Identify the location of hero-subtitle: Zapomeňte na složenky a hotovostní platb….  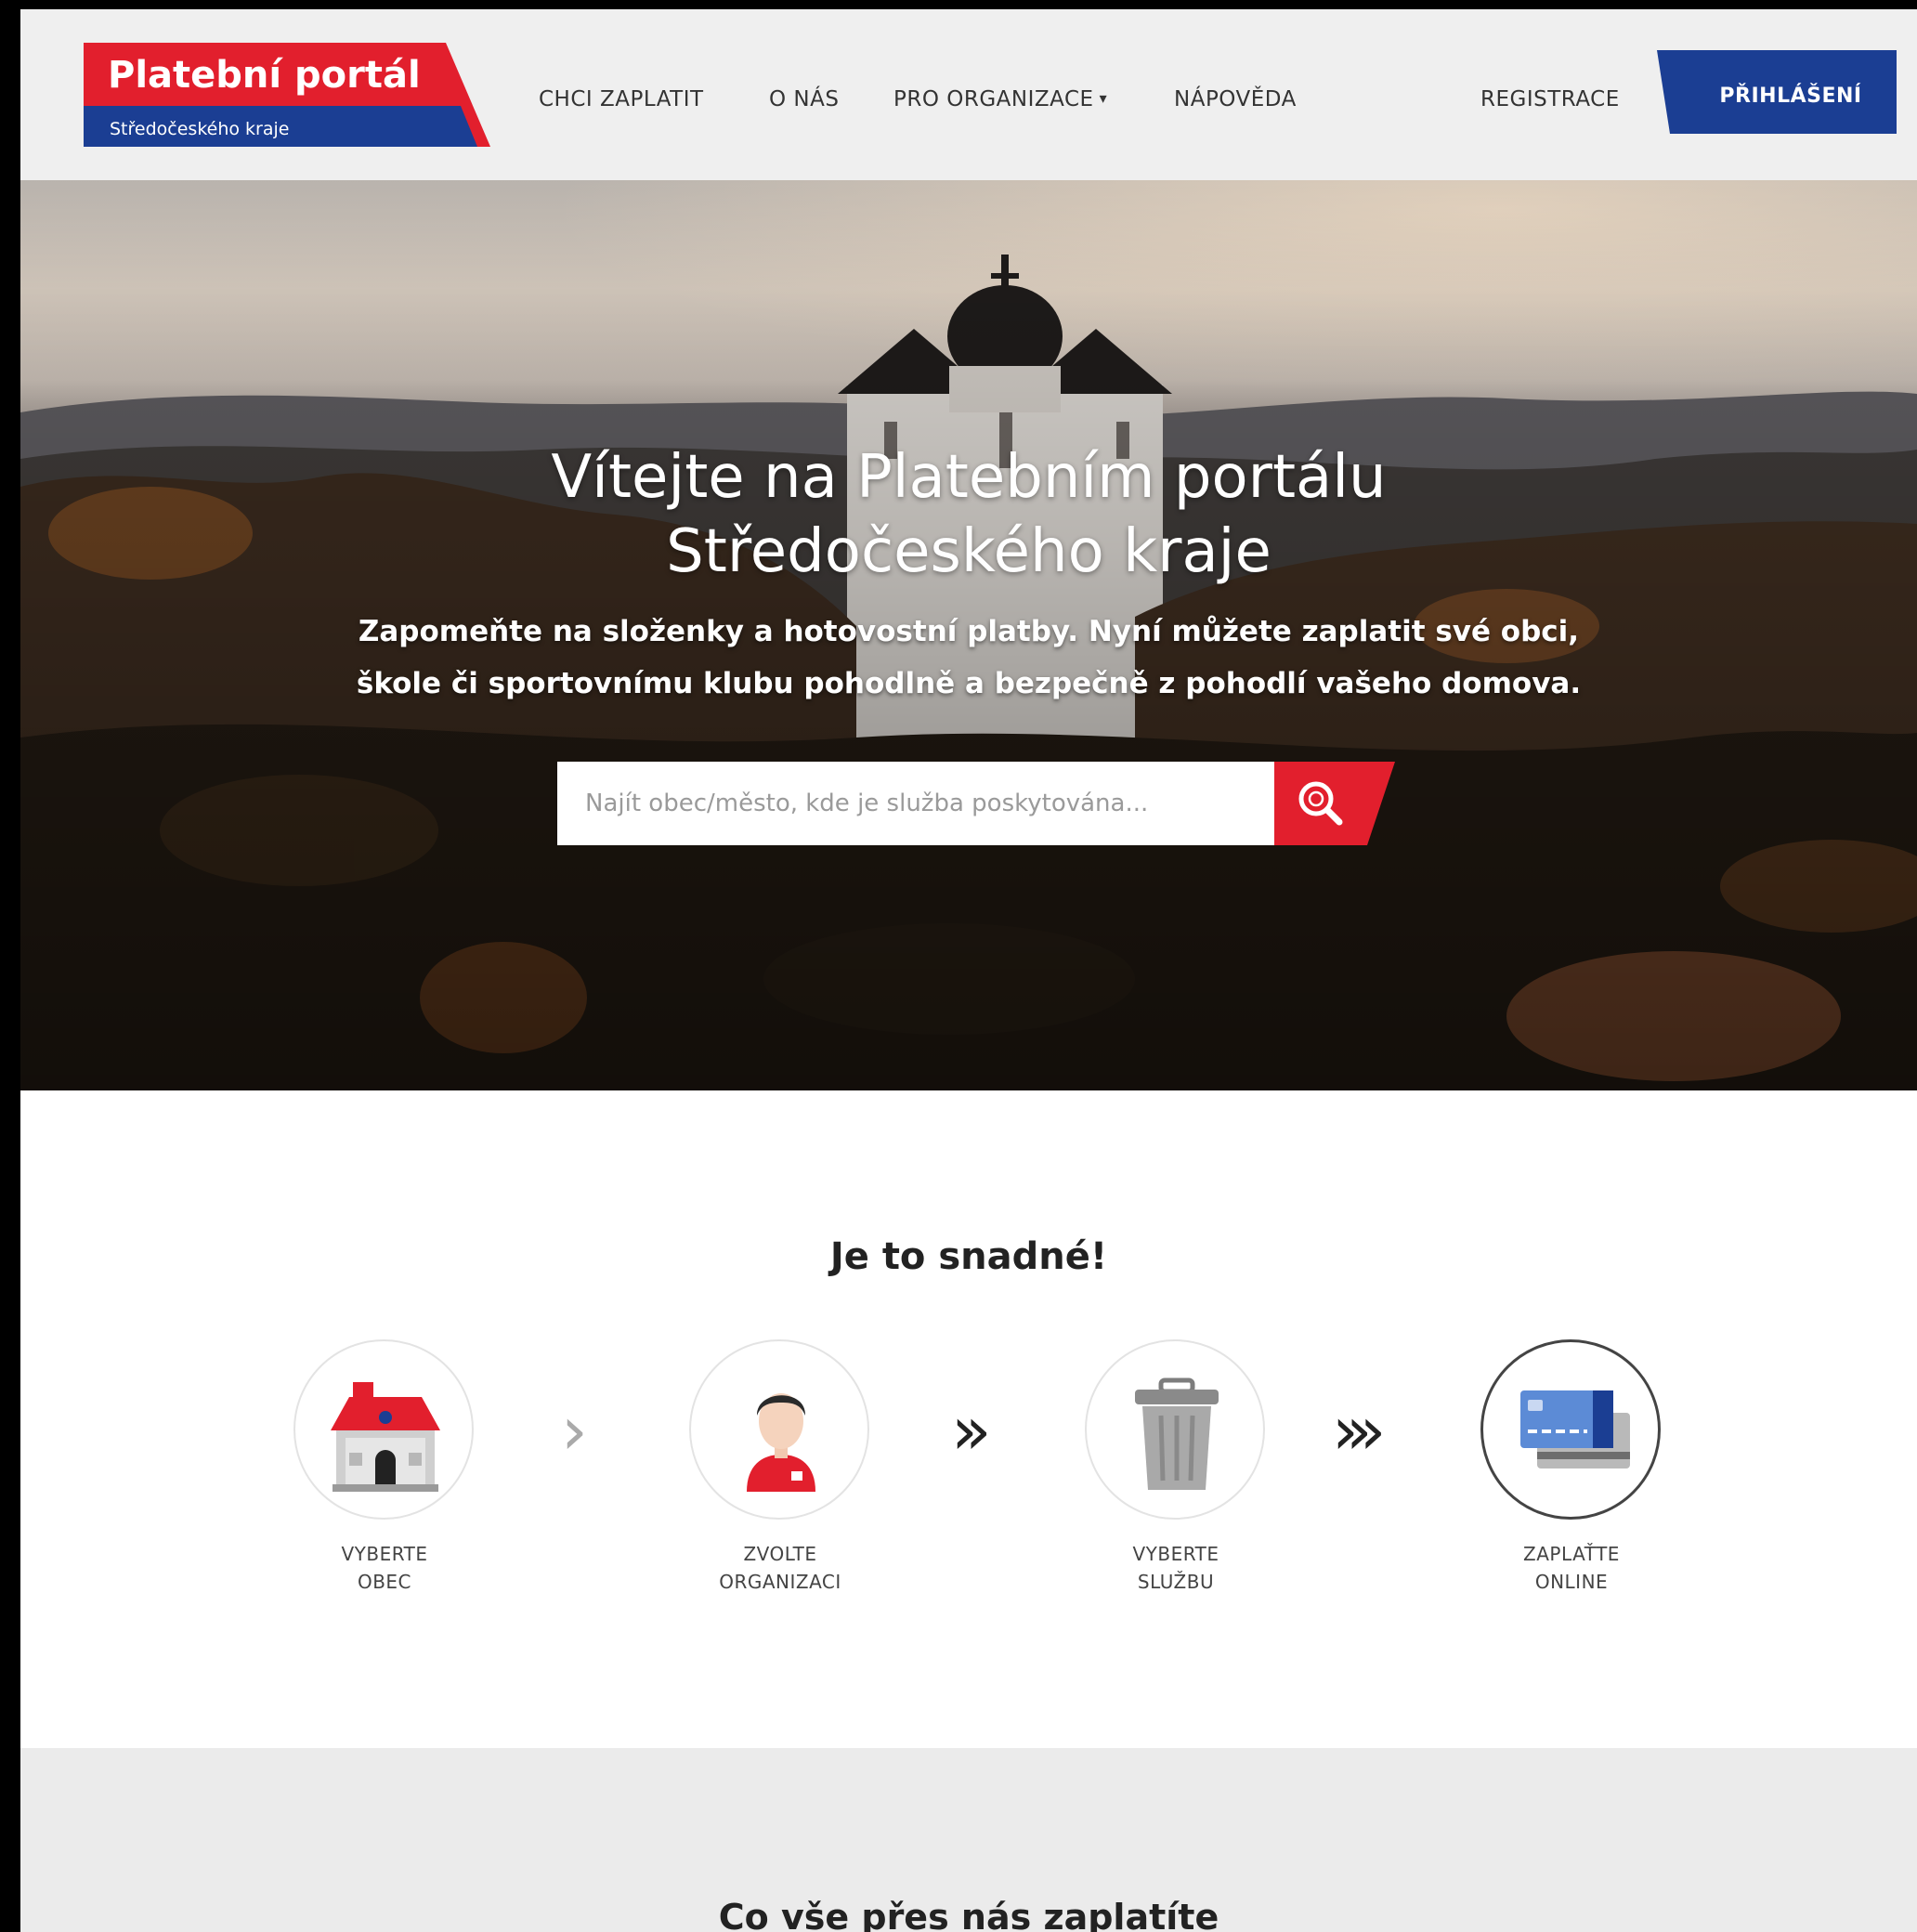
(969, 658).